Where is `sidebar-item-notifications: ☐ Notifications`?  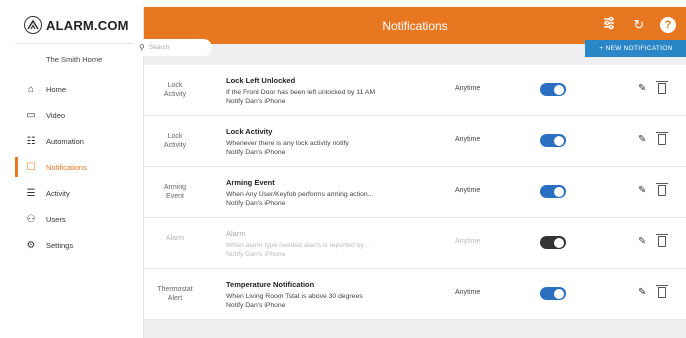
sidebar-item-notifications: ☐ Notifications is located at coordinates (79, 167).